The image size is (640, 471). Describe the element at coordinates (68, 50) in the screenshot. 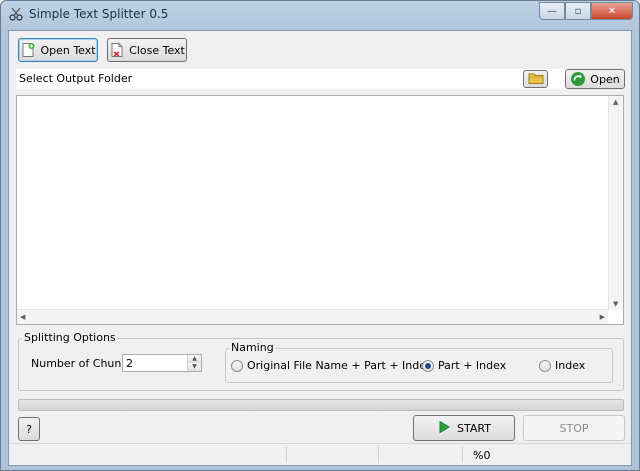

I see `open-text-label: Open Text` at that location.